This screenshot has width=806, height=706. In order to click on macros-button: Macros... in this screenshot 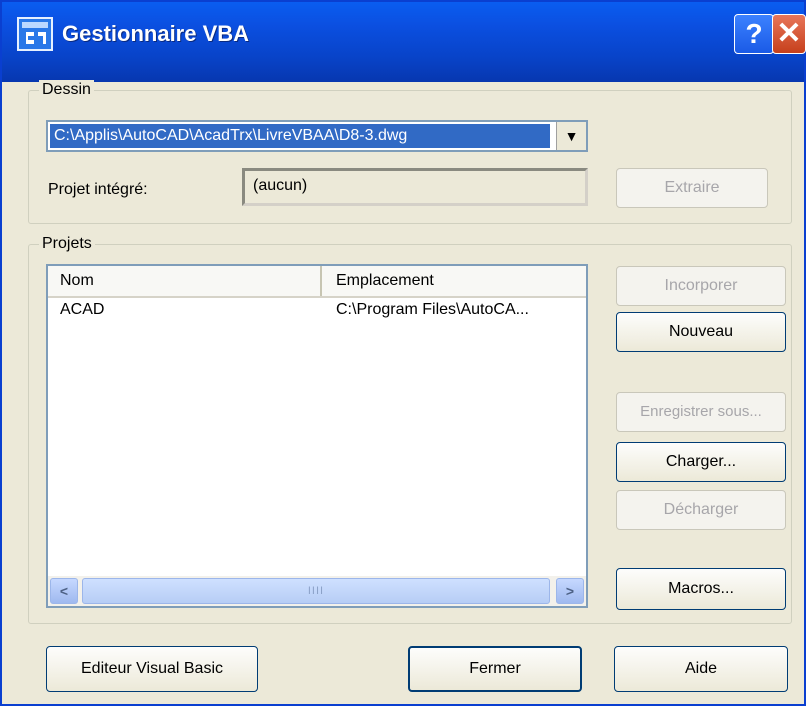, I will do `click(701, 589)`.